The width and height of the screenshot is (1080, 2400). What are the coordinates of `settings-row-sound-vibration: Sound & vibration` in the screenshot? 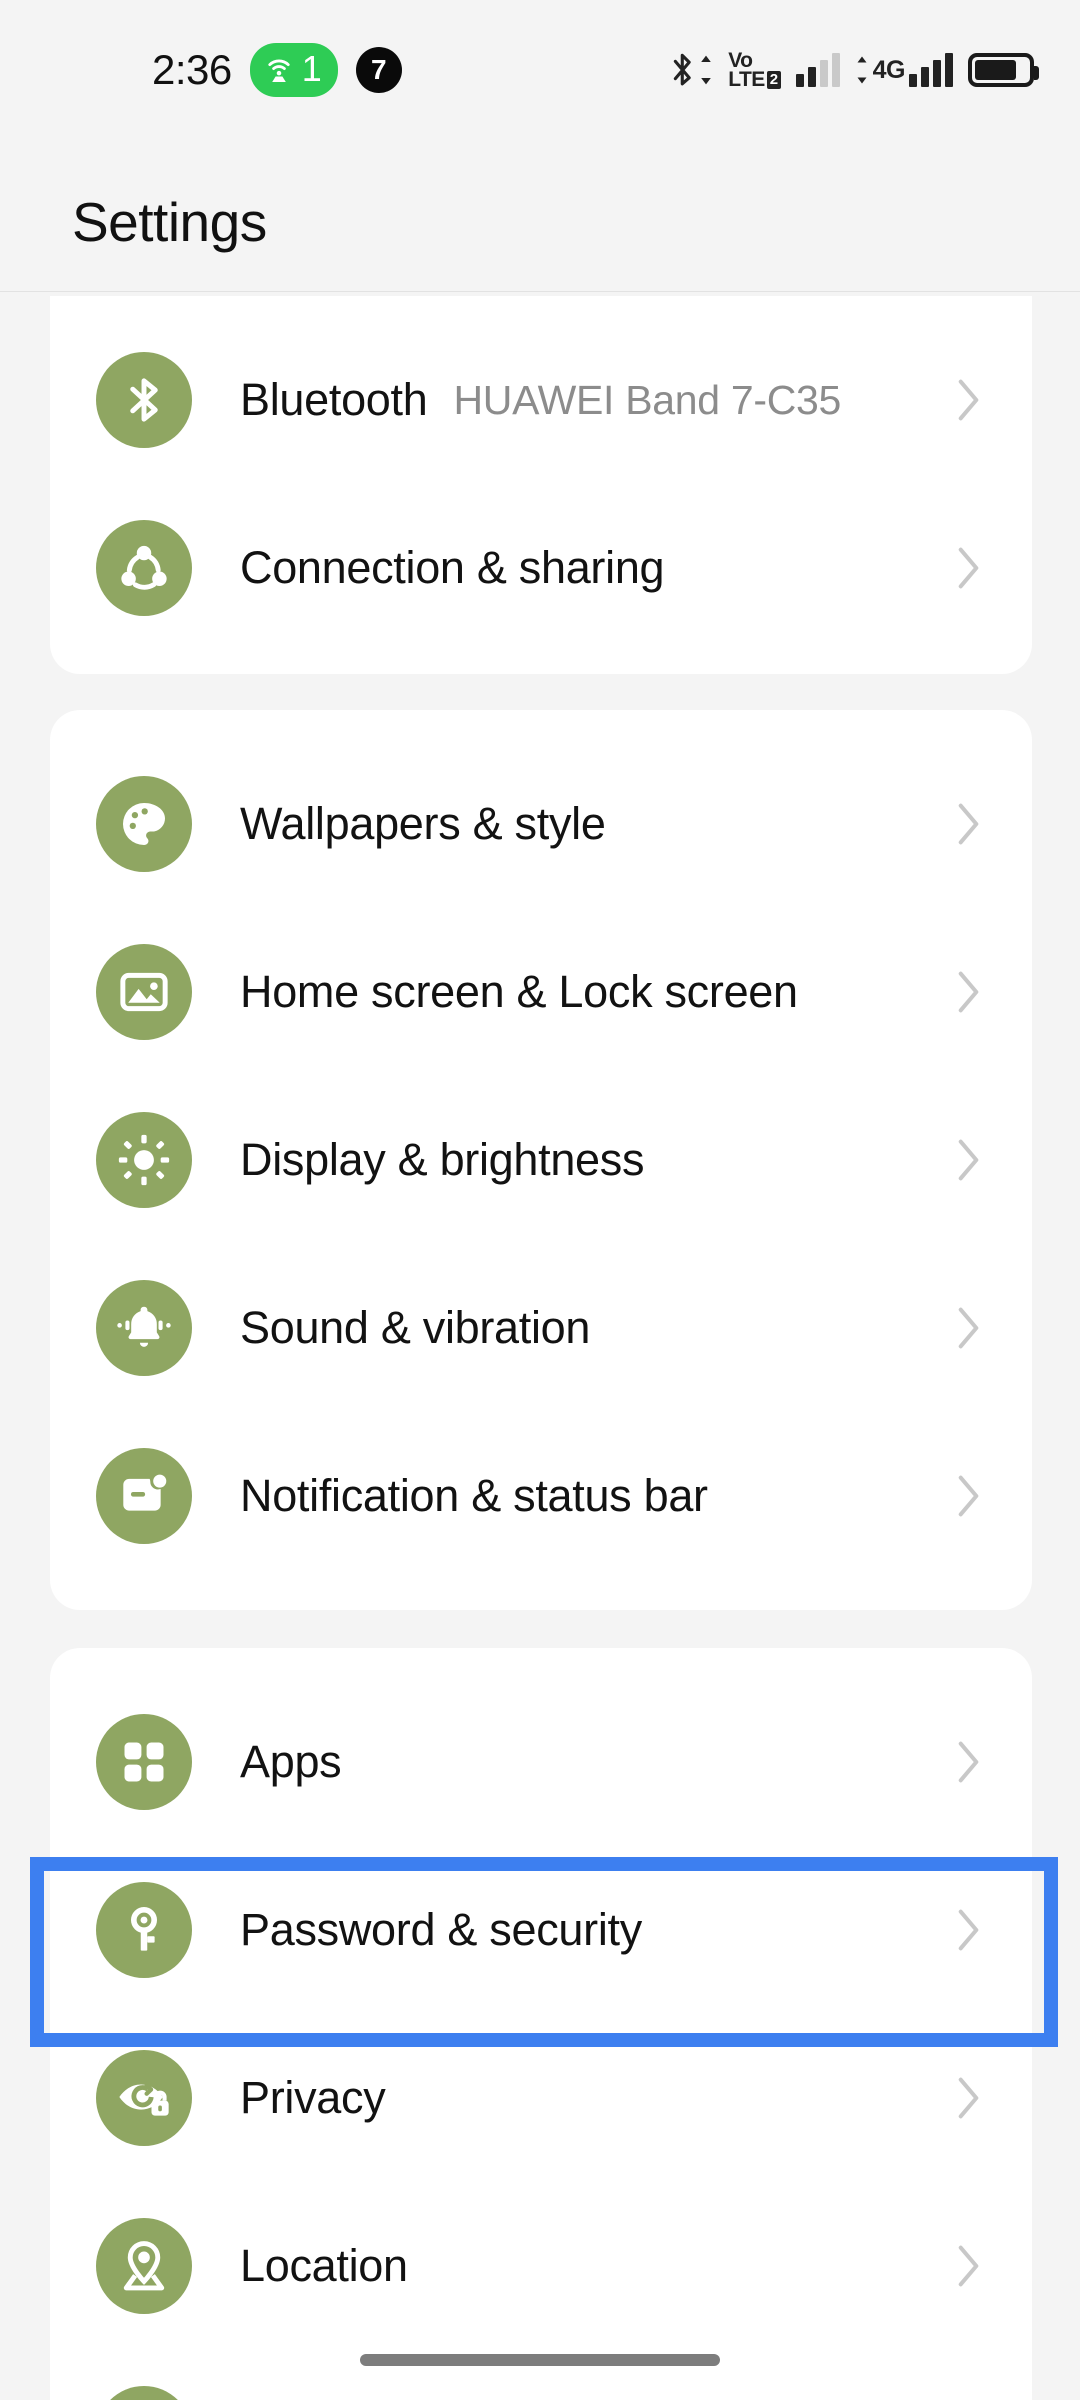 It's located at (541, 1328).